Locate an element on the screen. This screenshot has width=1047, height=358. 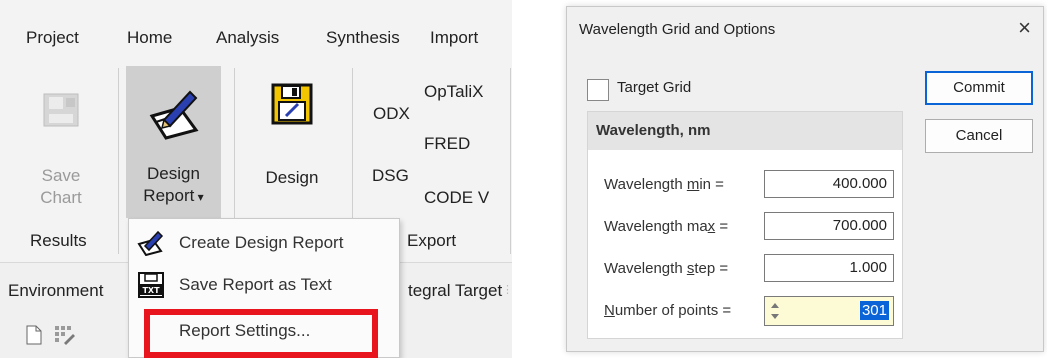
save-chart-label-1: Save is located at coordinates (61, 175).